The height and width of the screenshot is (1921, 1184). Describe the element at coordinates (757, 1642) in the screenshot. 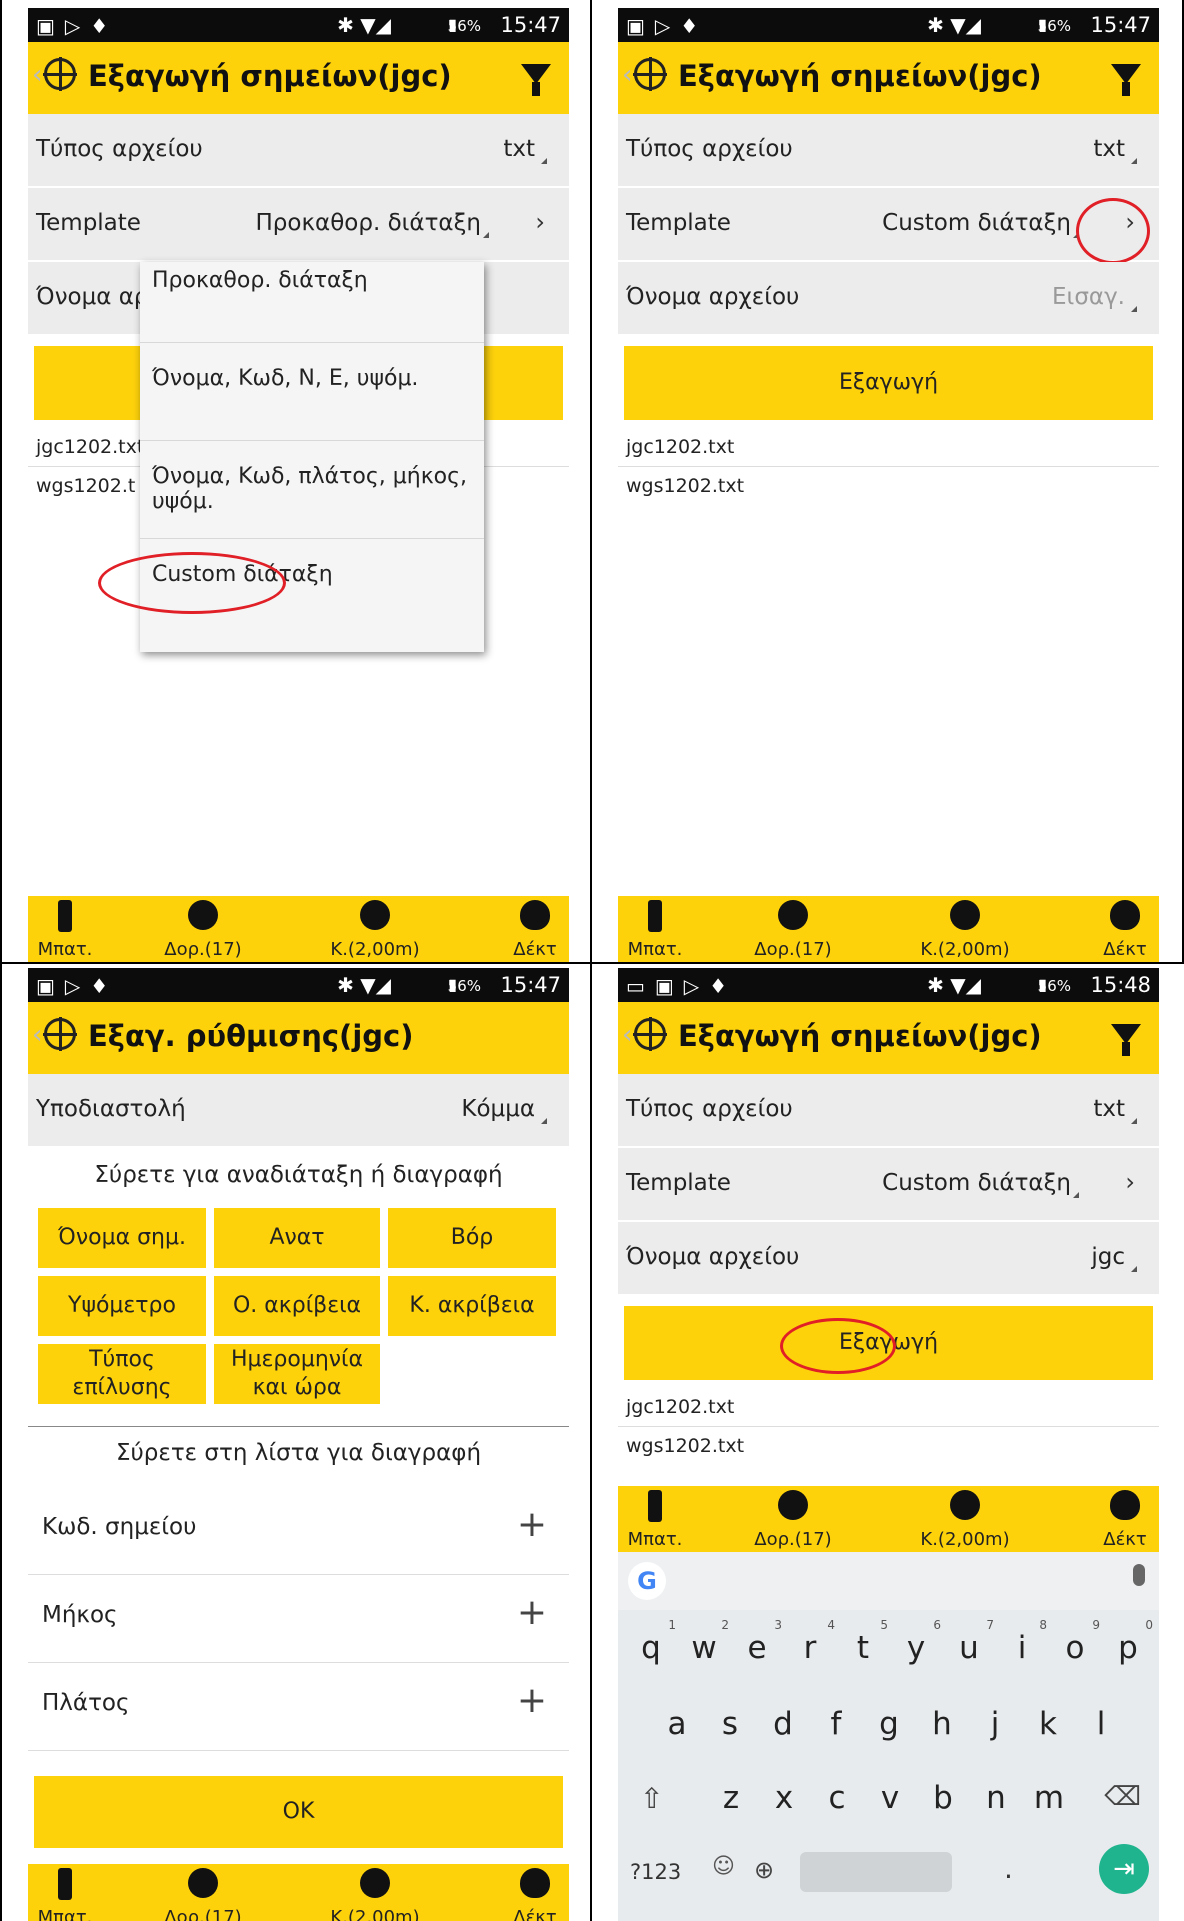

I see `key: e3` at that location.